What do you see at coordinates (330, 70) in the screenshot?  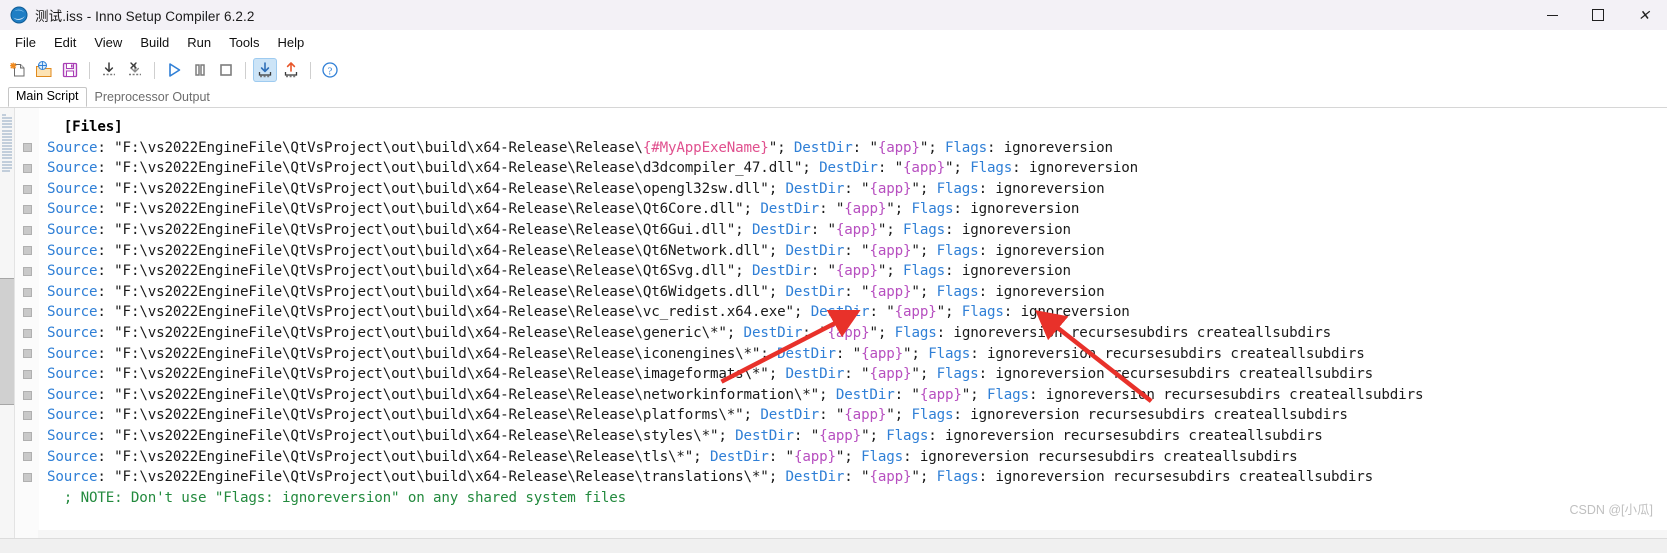 I see `help-icon: ?` at bounding box center [330, 70].